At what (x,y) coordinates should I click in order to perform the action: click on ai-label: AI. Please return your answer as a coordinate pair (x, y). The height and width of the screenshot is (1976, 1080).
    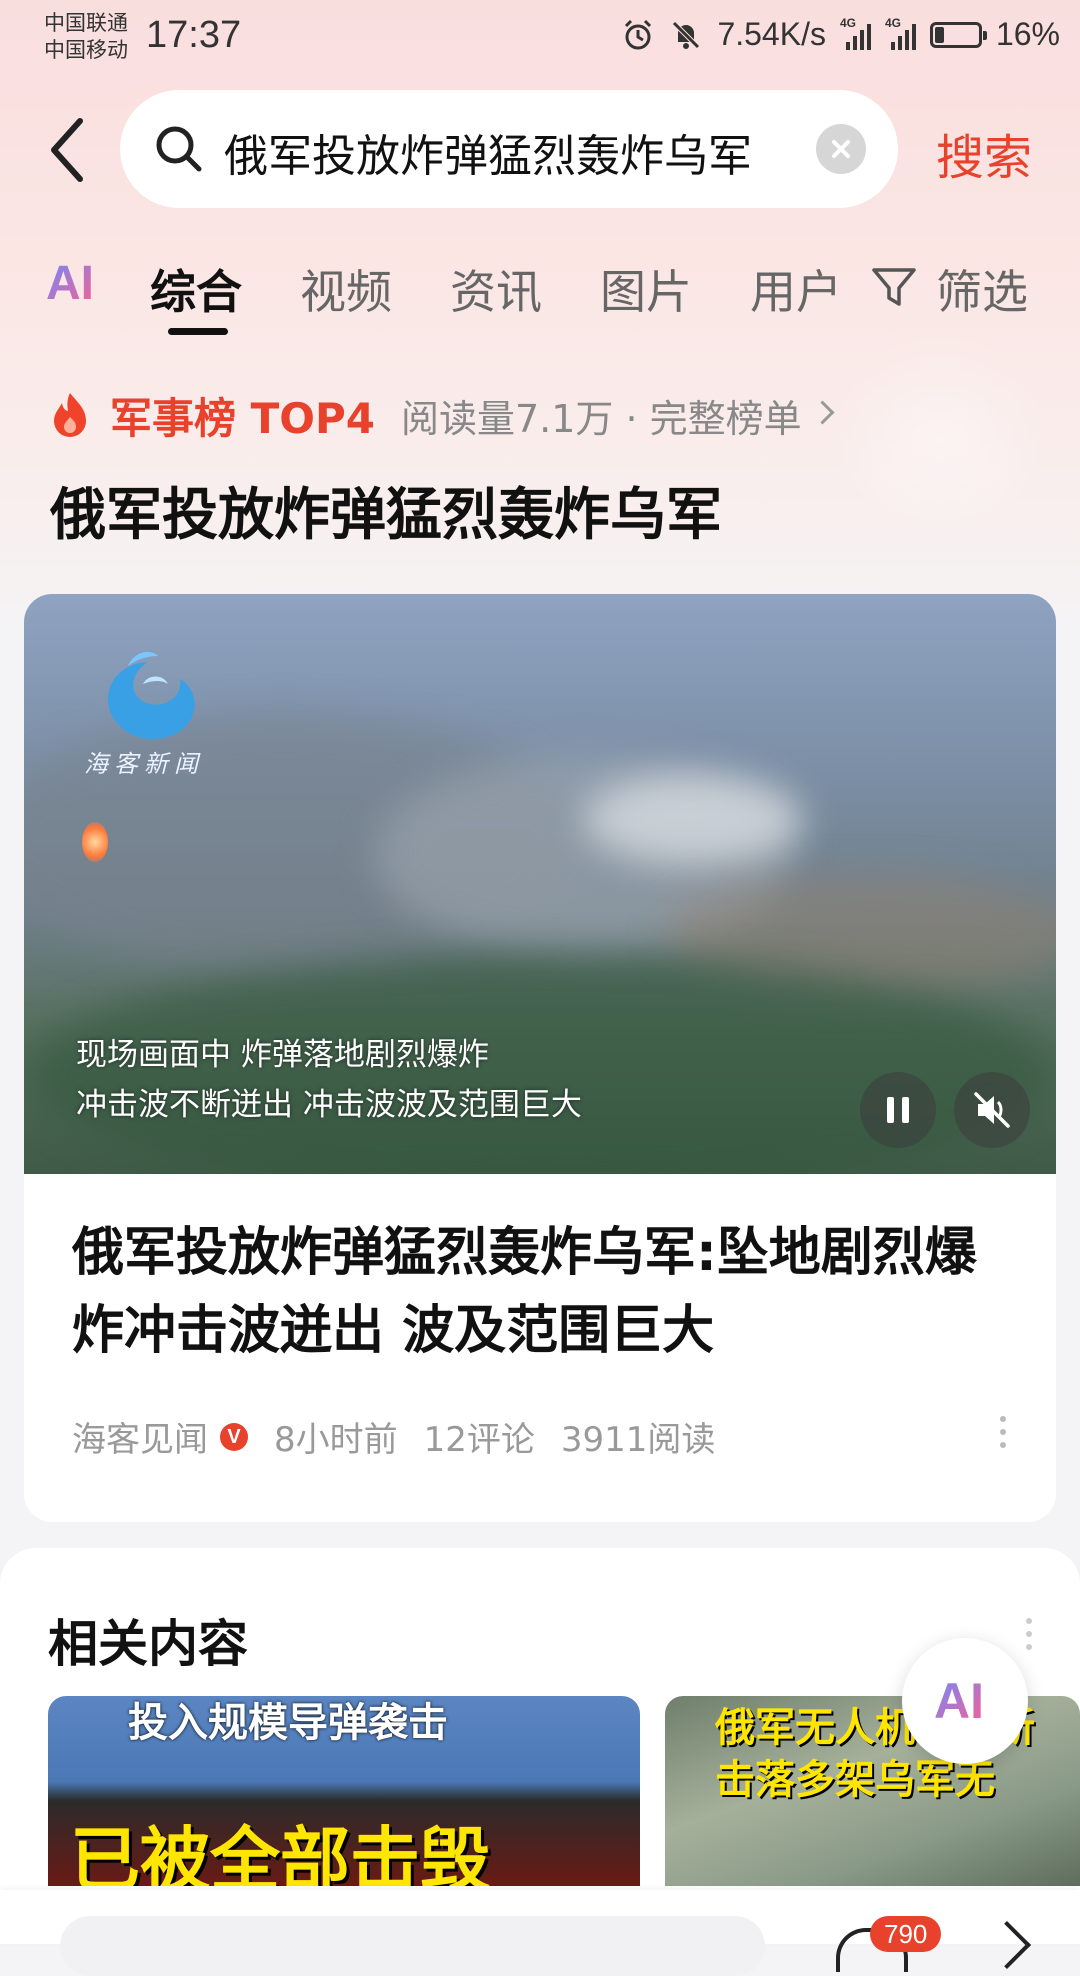
    Looking at the image, I should click on (959, 1701).